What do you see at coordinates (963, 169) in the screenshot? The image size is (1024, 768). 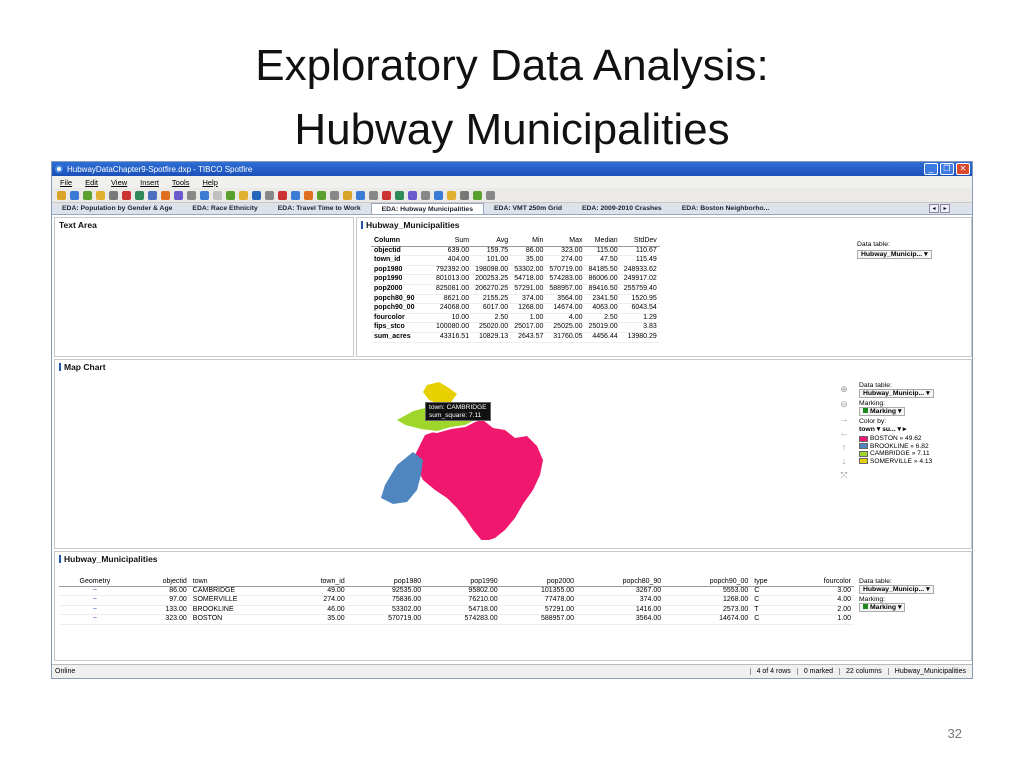 I see `close-button: ✕` at bounding box center [963, 169].